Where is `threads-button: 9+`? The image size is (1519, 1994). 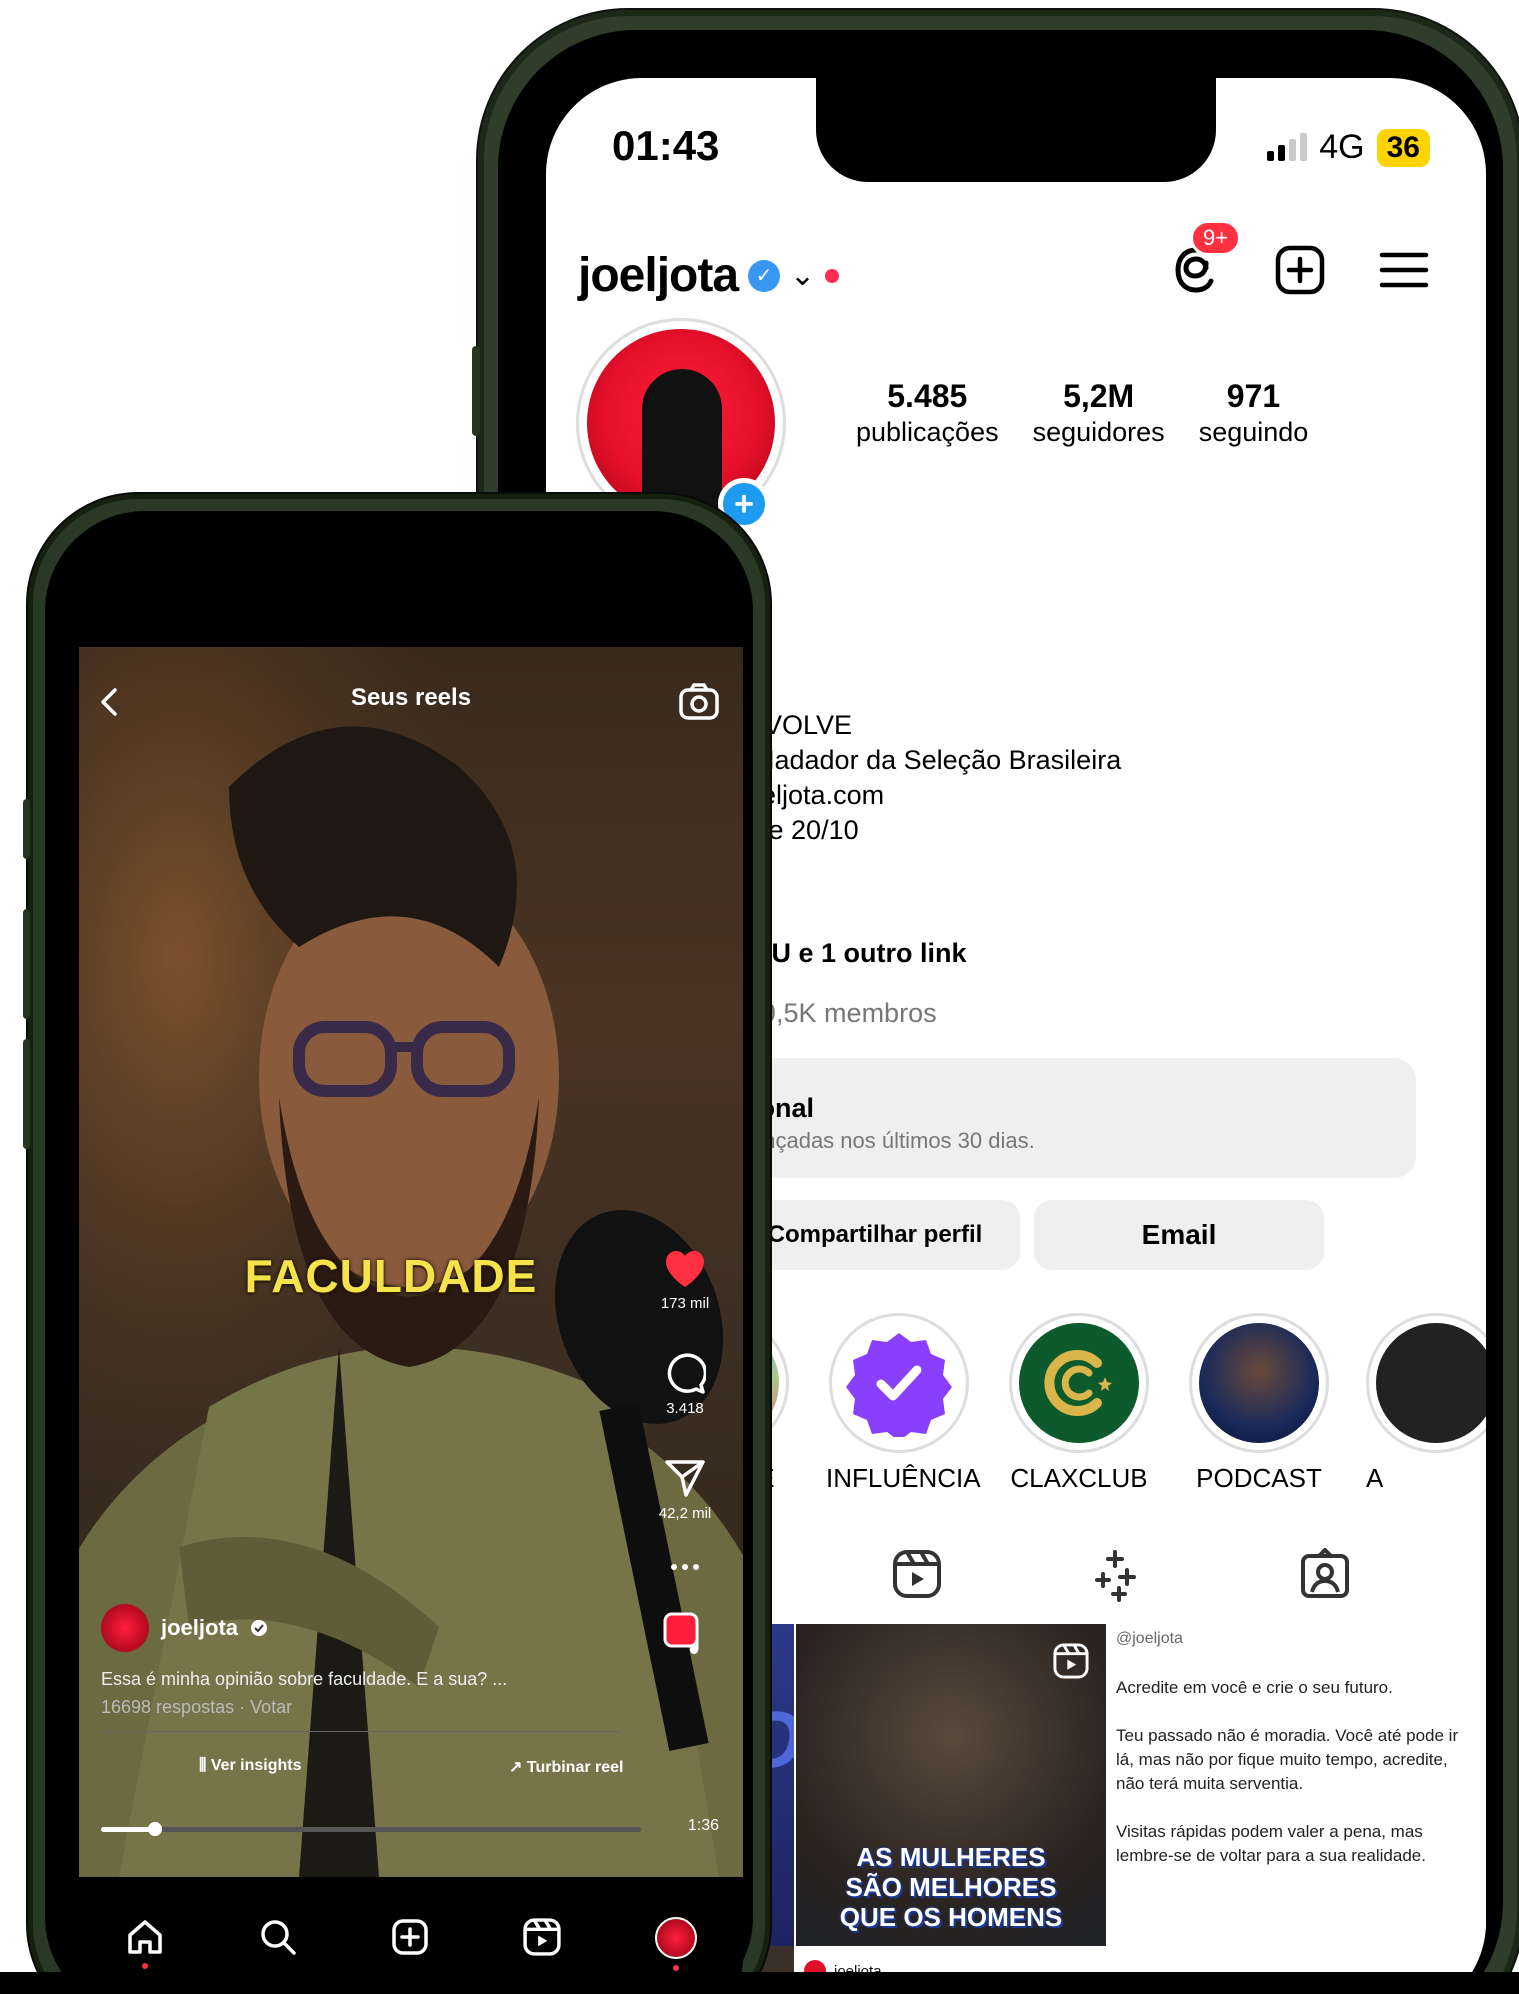
threads-button: 9+ is located at coordinates (1203, 261).